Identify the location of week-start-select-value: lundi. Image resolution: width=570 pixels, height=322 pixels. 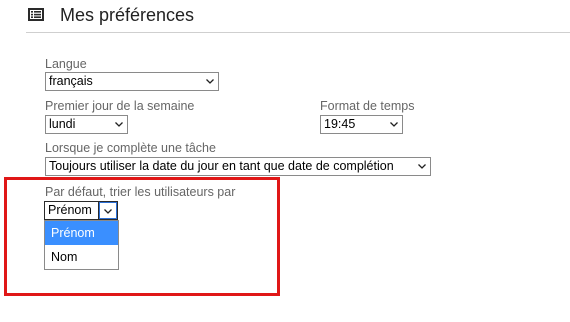
(62, 124).